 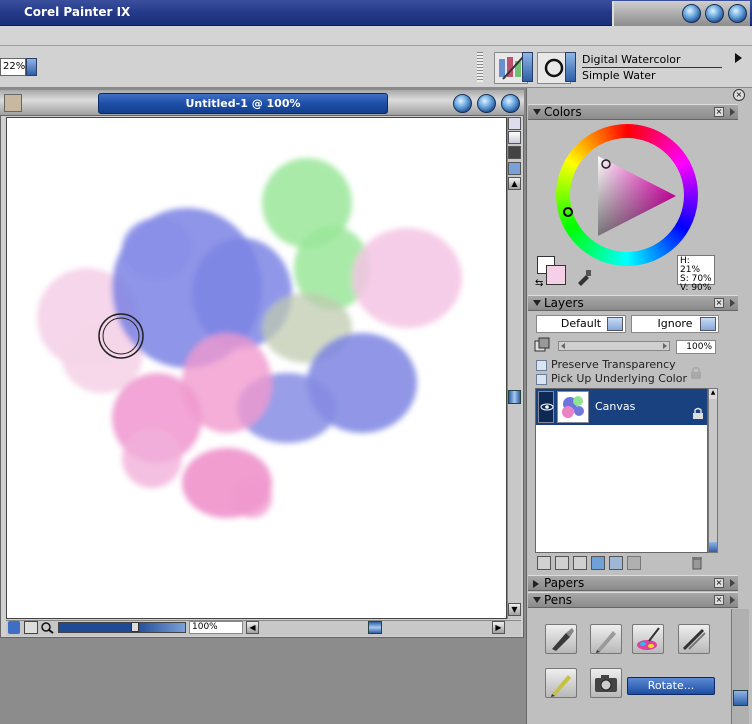 I want to click on opacity-value: 100%, so click(x=696, y=347).